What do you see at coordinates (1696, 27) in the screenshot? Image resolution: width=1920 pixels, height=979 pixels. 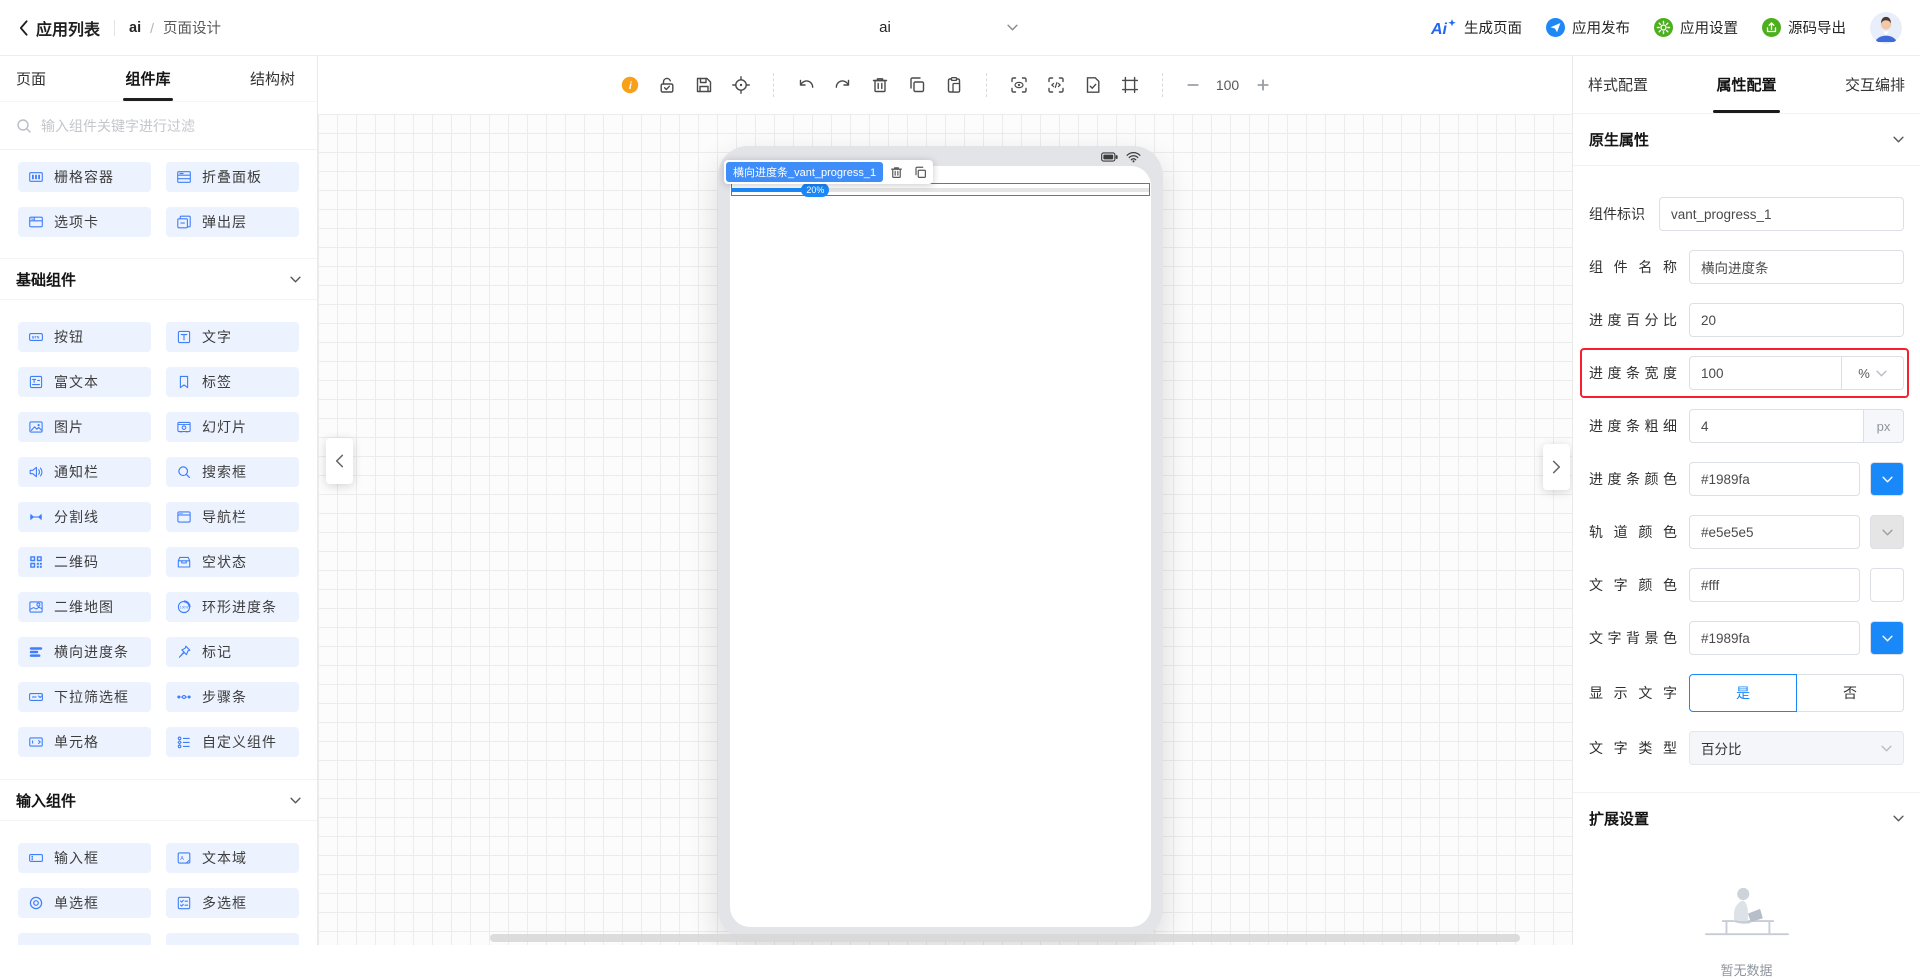 I see `header-action-3: 应用设置` at bounding box center [1696, 27].